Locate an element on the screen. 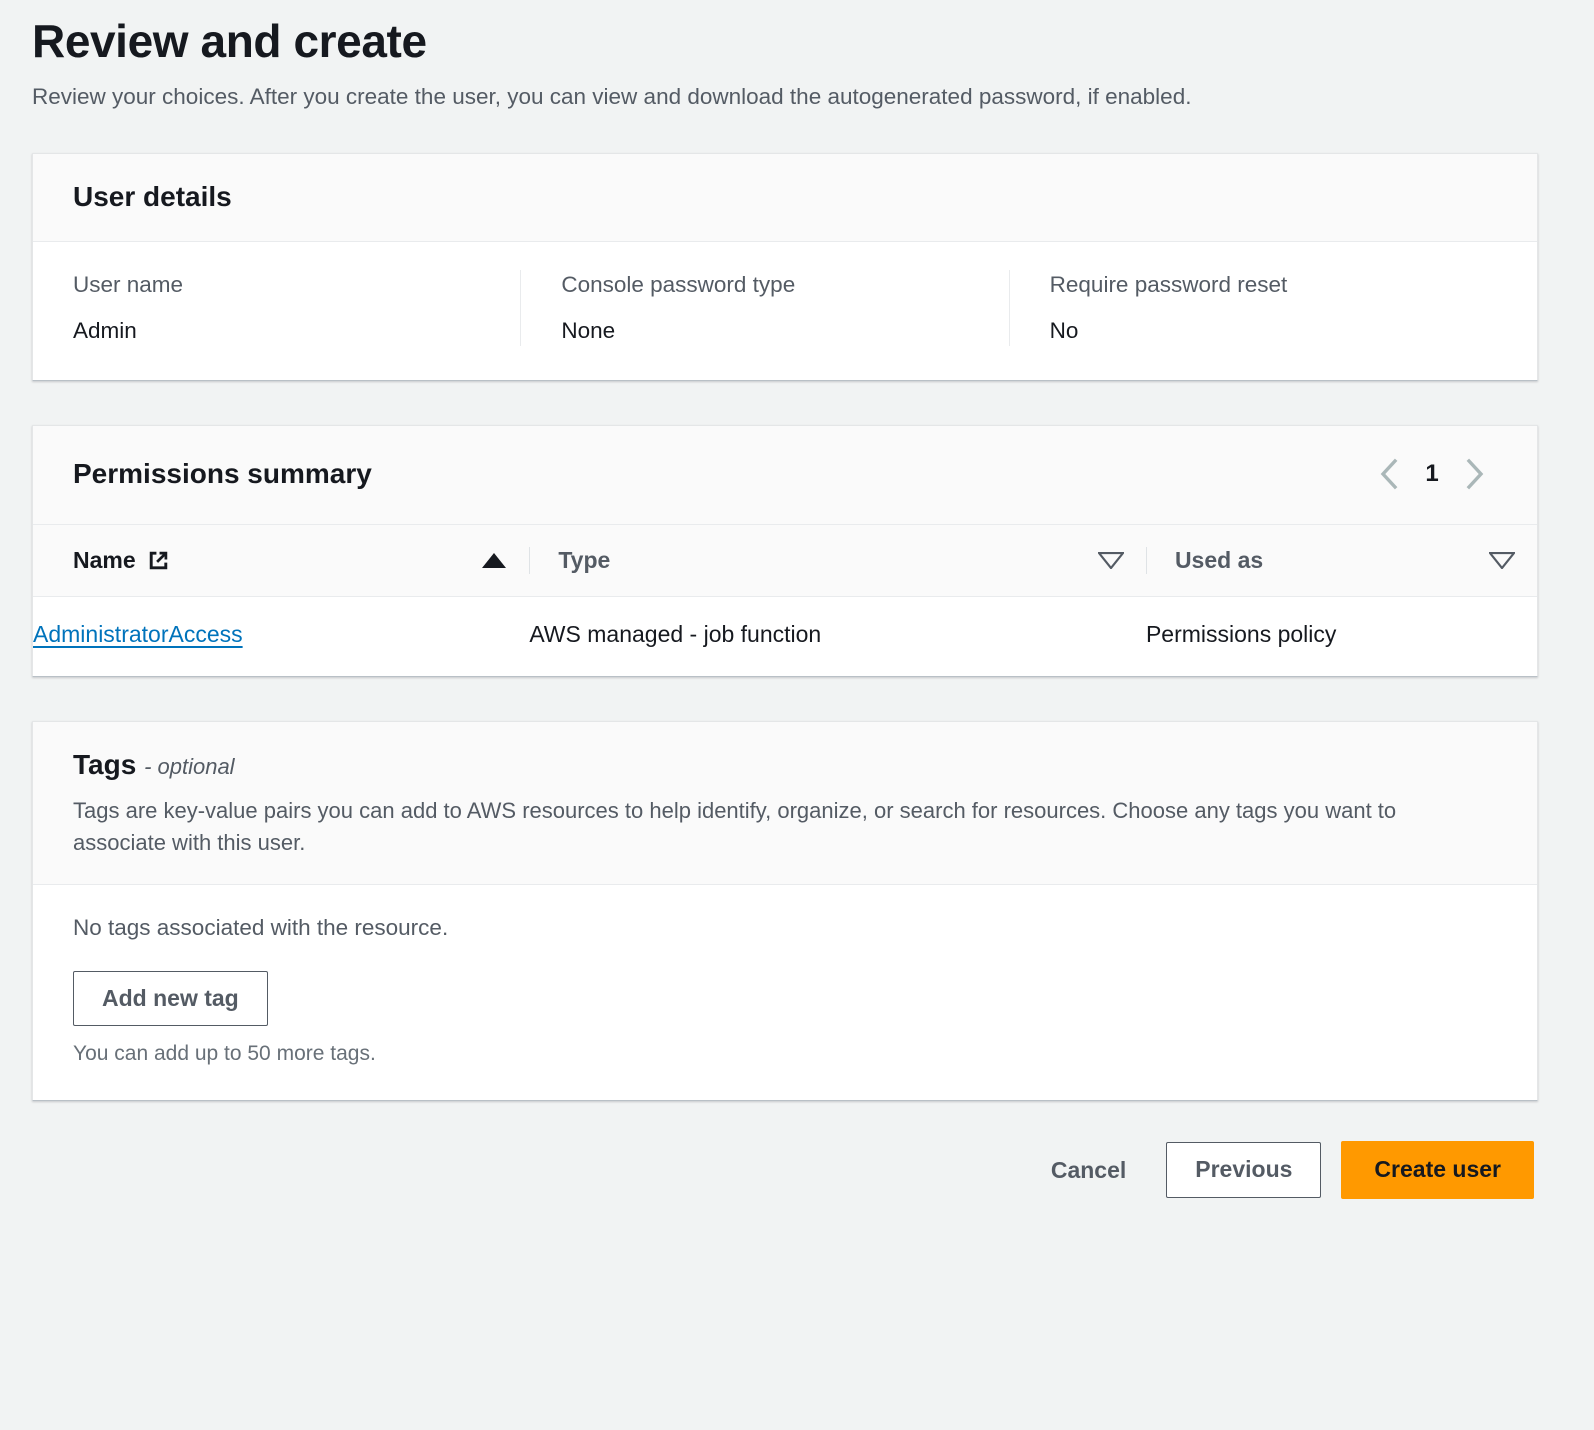 This screenshot has width=1594, height=1430. previous-button: Previous is located at coordinates (1244, 1170).